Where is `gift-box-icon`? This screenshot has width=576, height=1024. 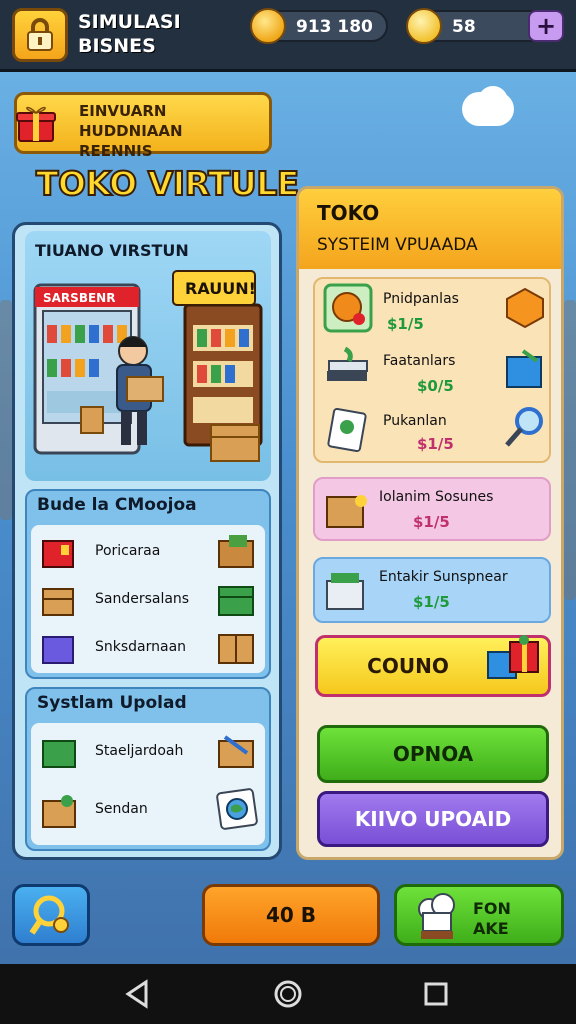
gift-box-icon is located at coordinates (513, 657).